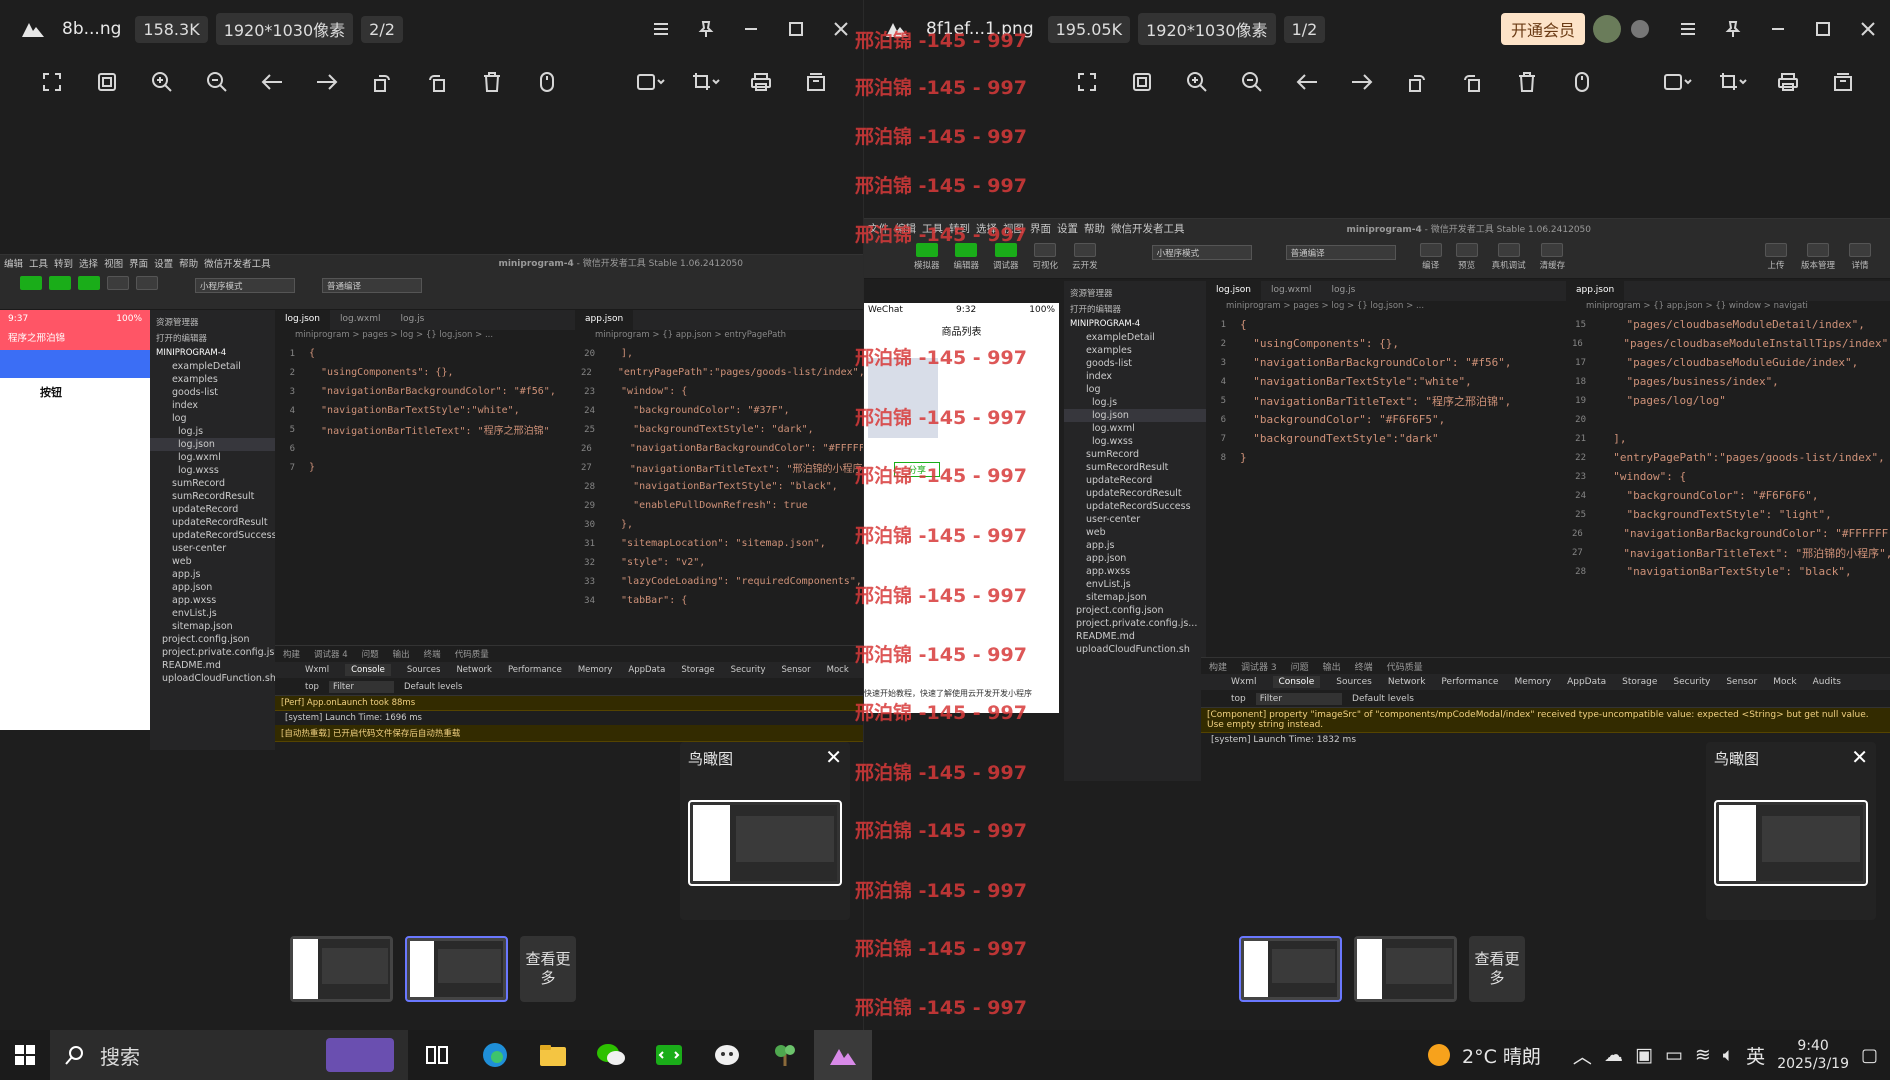 The width and height of the screenshot is (1890, 1080). Describe the element at coordinates (1552, 257) in the screenshot. I see `clear-cache-button: 清缓存` at that location.